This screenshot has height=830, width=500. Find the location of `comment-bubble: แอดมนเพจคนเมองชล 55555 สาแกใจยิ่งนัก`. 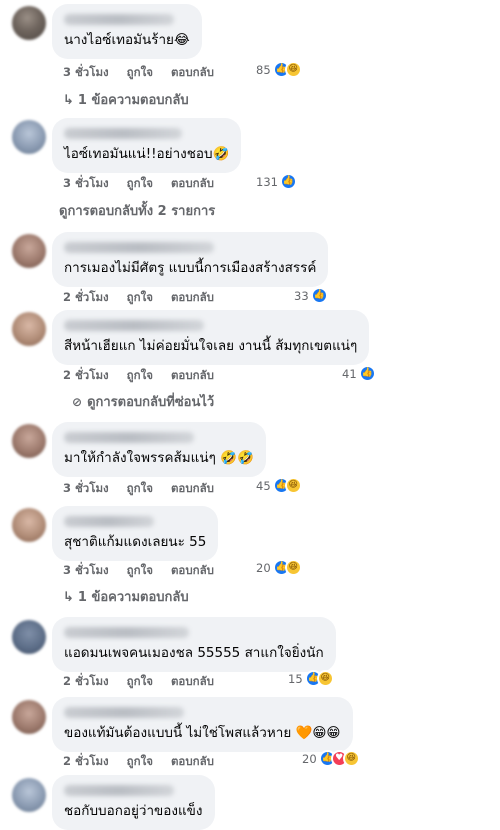

comment-bubble: แอดมนเพจคนเมองชล 55555 สาแกใจยิ่งนัก is located at coordinates (194, 644).